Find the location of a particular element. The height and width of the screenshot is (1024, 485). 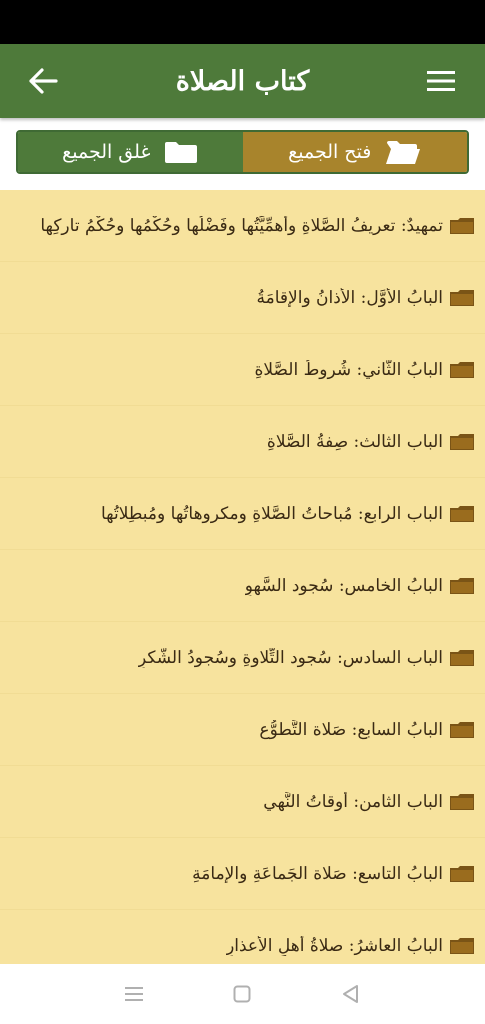

page-title: كتاب الصلاة is located at coordinates (242, 81).